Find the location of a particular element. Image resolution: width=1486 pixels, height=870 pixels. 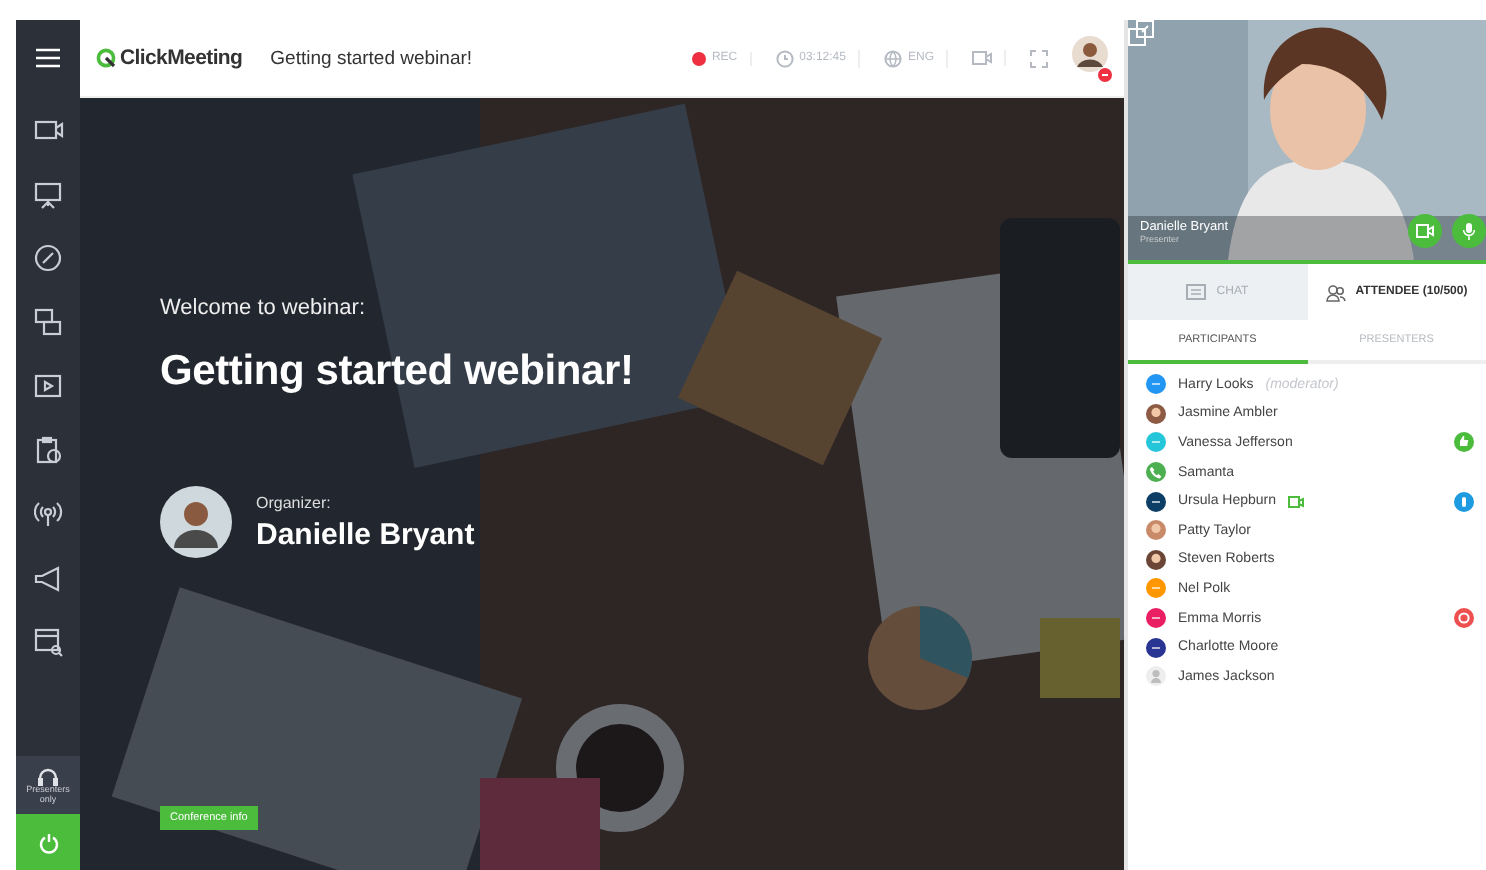

status-badge is located at coordinates (1105, 74).